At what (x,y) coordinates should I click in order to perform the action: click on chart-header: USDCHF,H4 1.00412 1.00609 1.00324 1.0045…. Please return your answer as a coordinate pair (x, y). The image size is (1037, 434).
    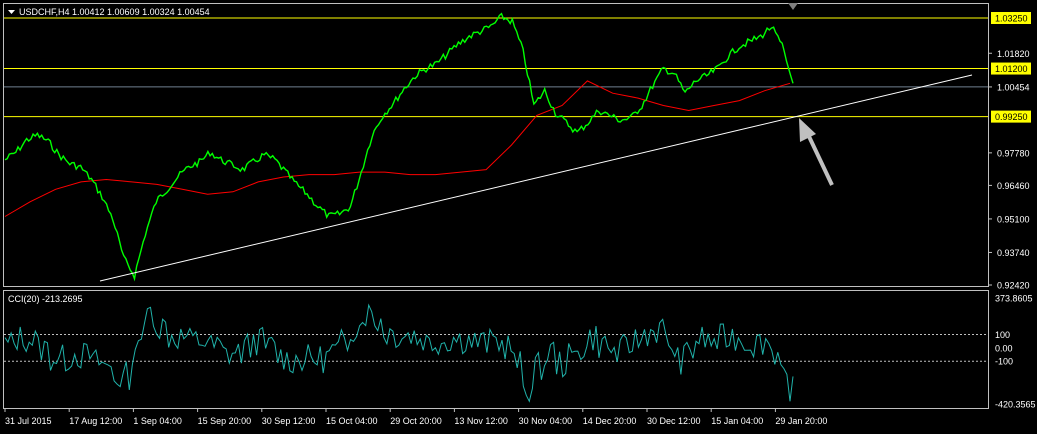
    Looking at the image, I should click on (114, 12).